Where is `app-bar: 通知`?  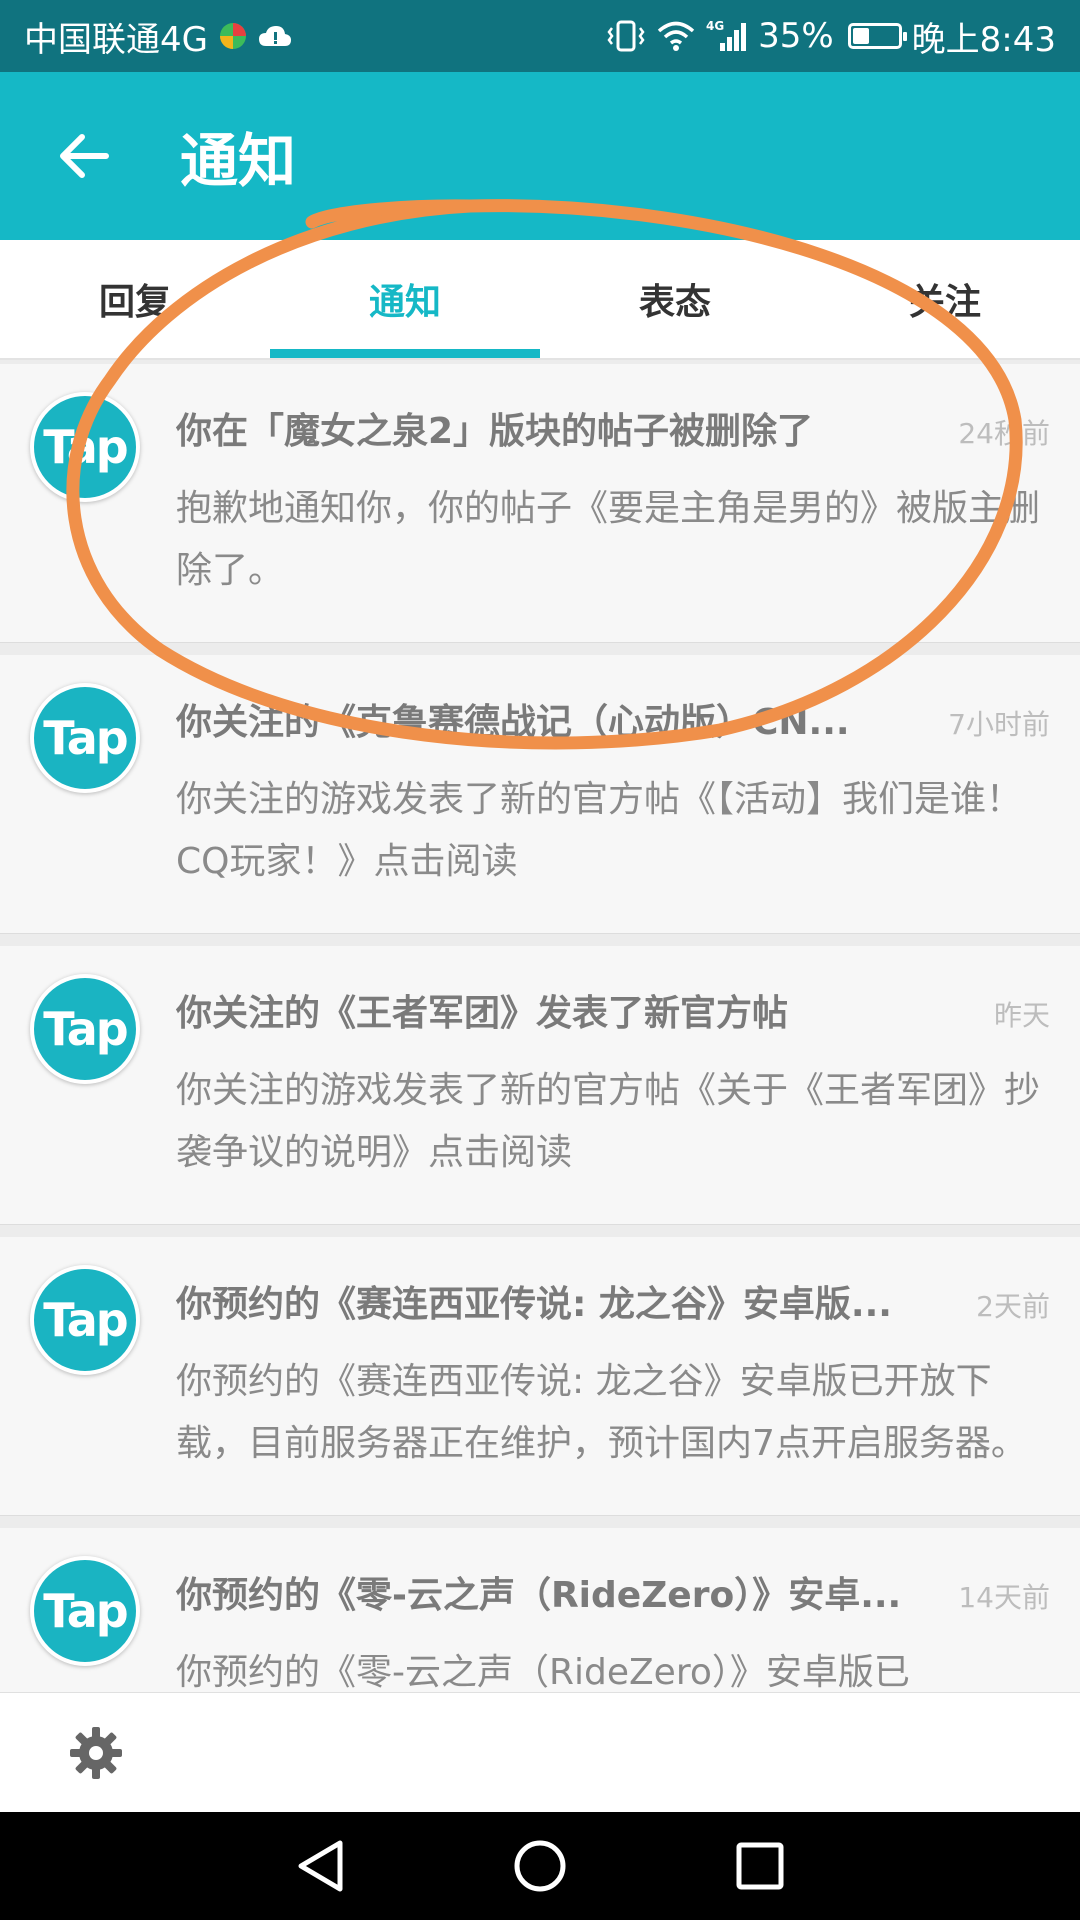
app-bar: 通知 is located at coordinates (540, 156).